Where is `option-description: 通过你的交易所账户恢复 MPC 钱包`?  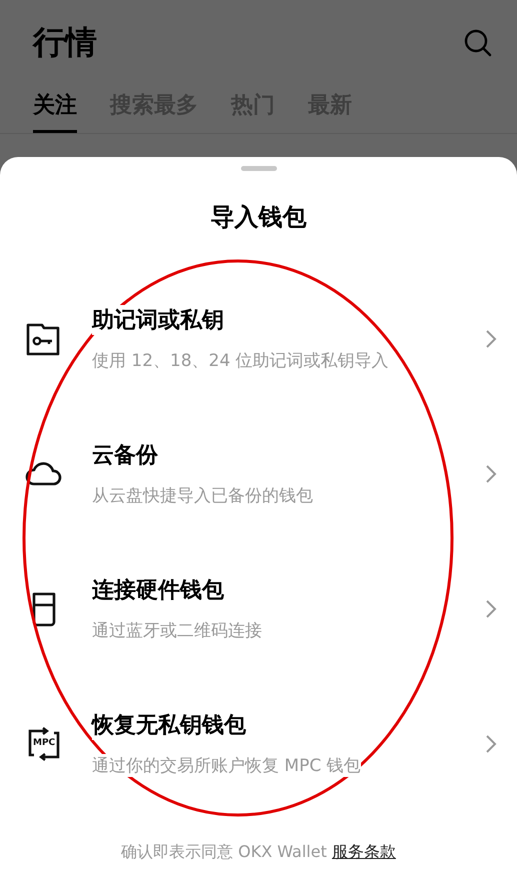
option-description: 通过你的交易所账户恢复 MPC 钱包 is located at coordinates (226, 765).